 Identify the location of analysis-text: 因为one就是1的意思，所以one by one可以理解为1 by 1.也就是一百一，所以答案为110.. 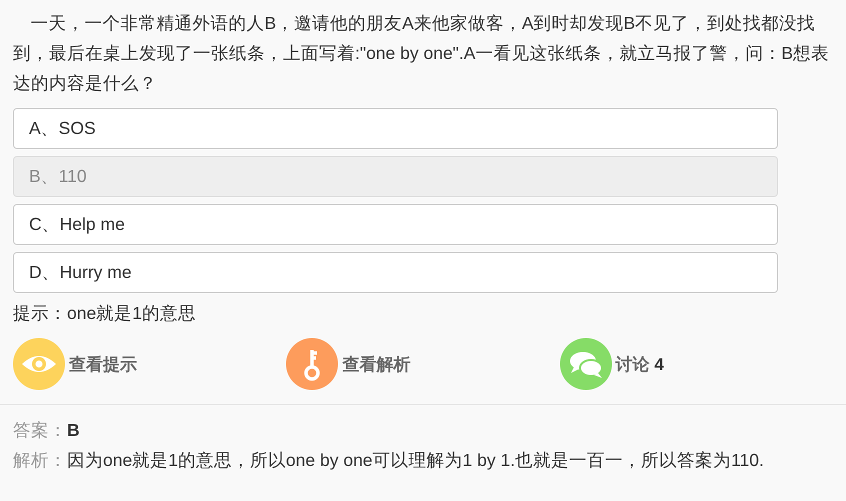
(415, 460).